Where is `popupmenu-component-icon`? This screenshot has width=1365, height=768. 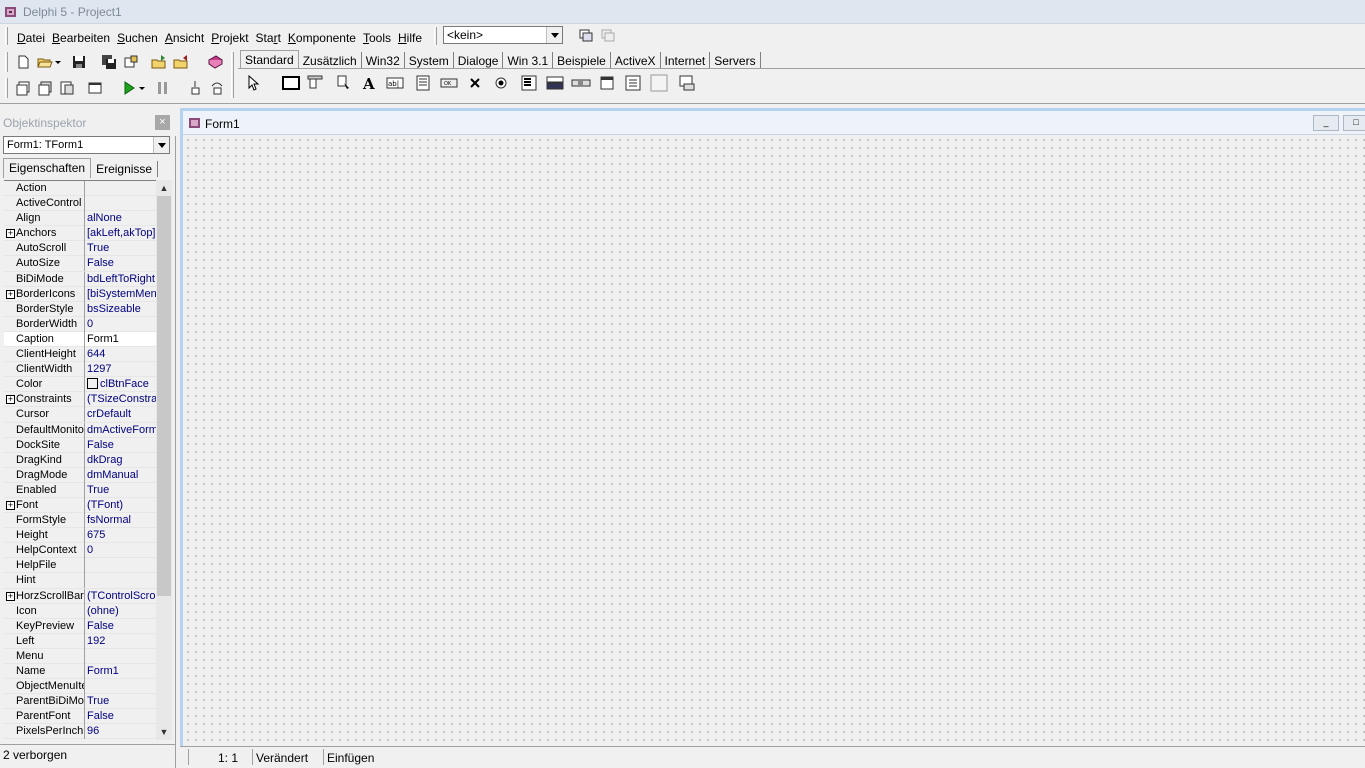 popupmenu-component-icon is located at coordinates (343, 83).